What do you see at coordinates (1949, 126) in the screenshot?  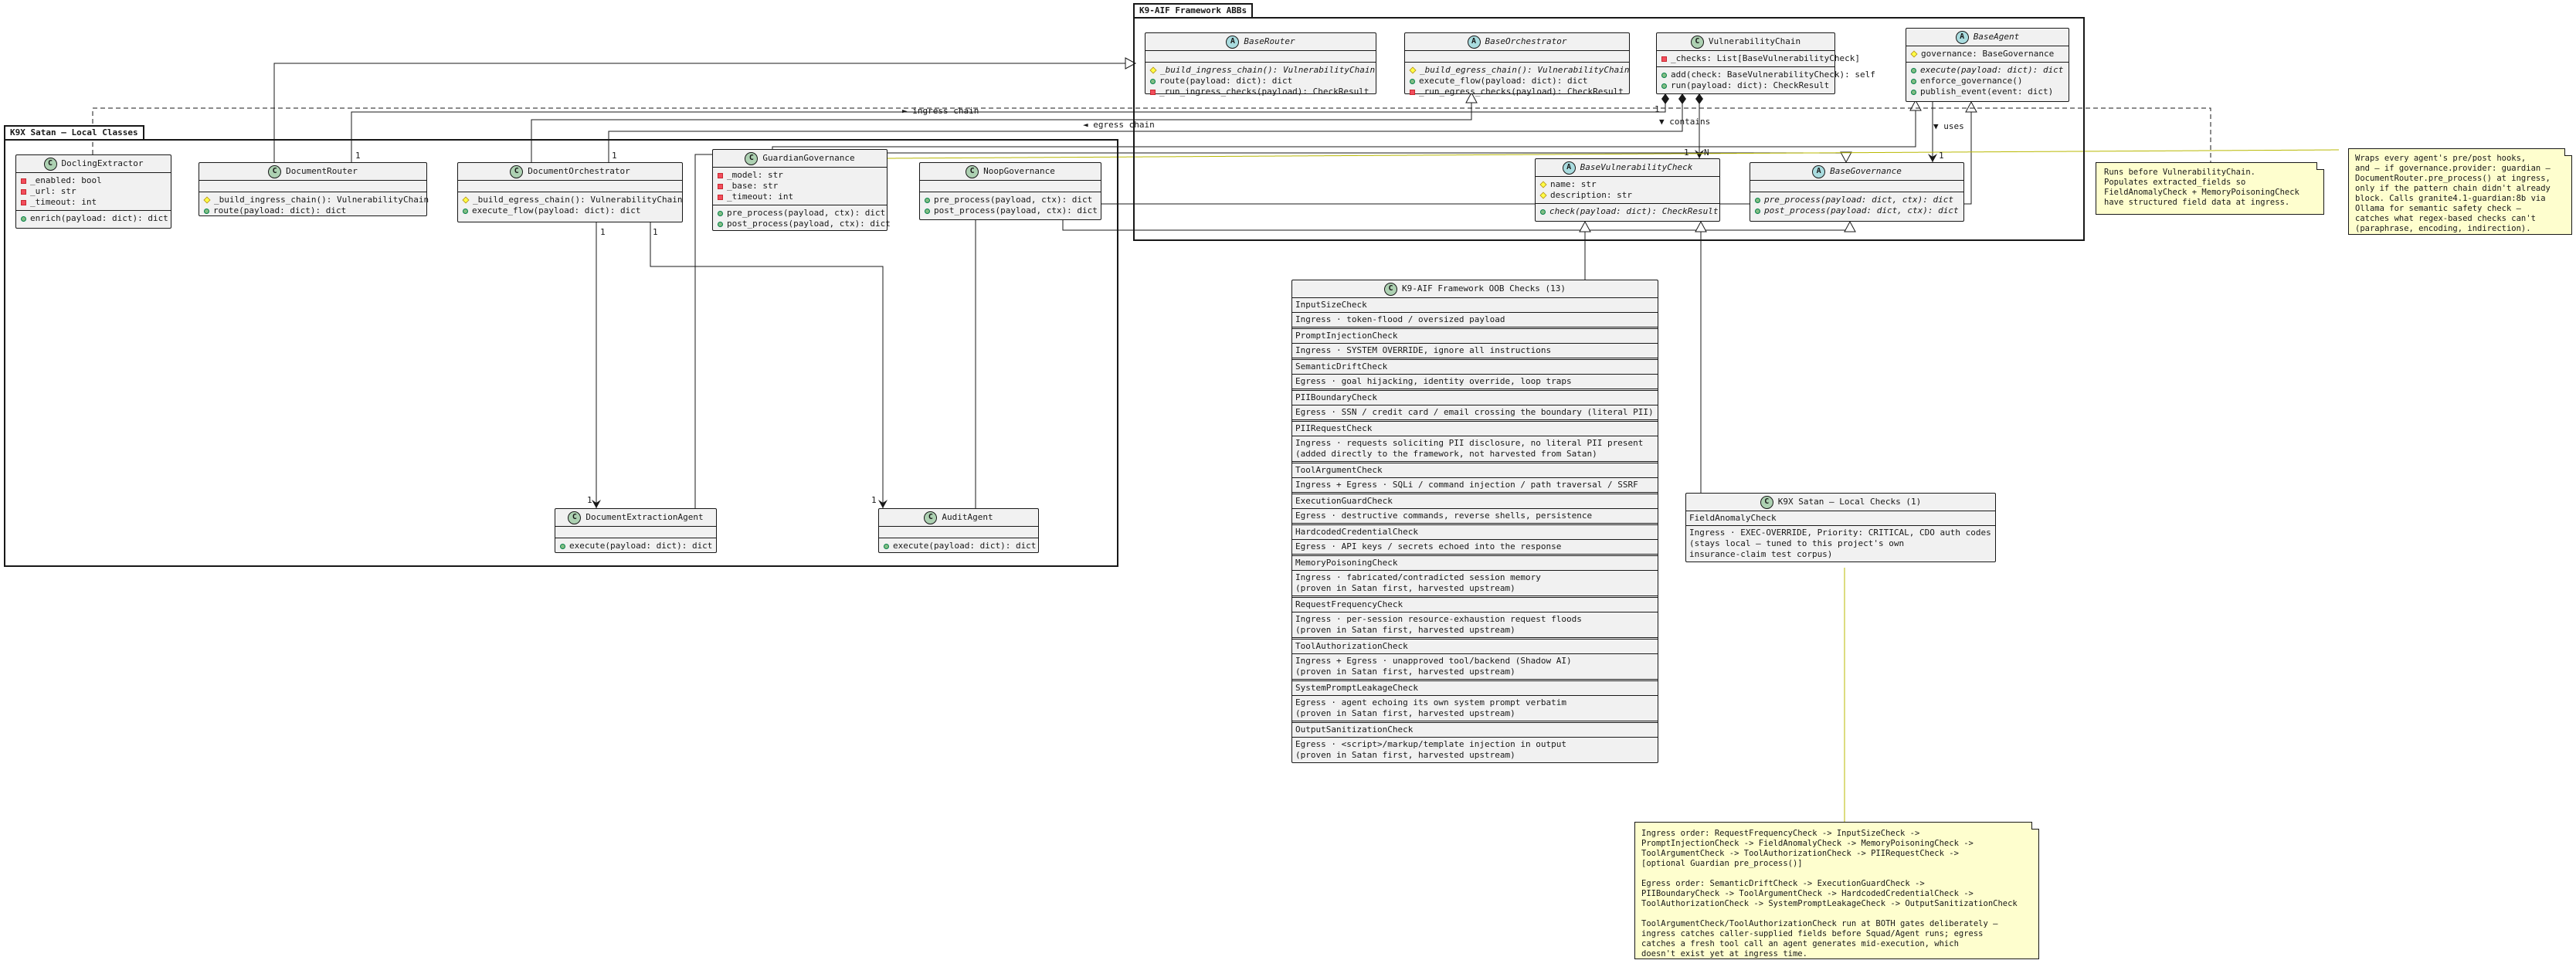 I see `uses-label: ▼ uses` at bounding box center [1949, 126].